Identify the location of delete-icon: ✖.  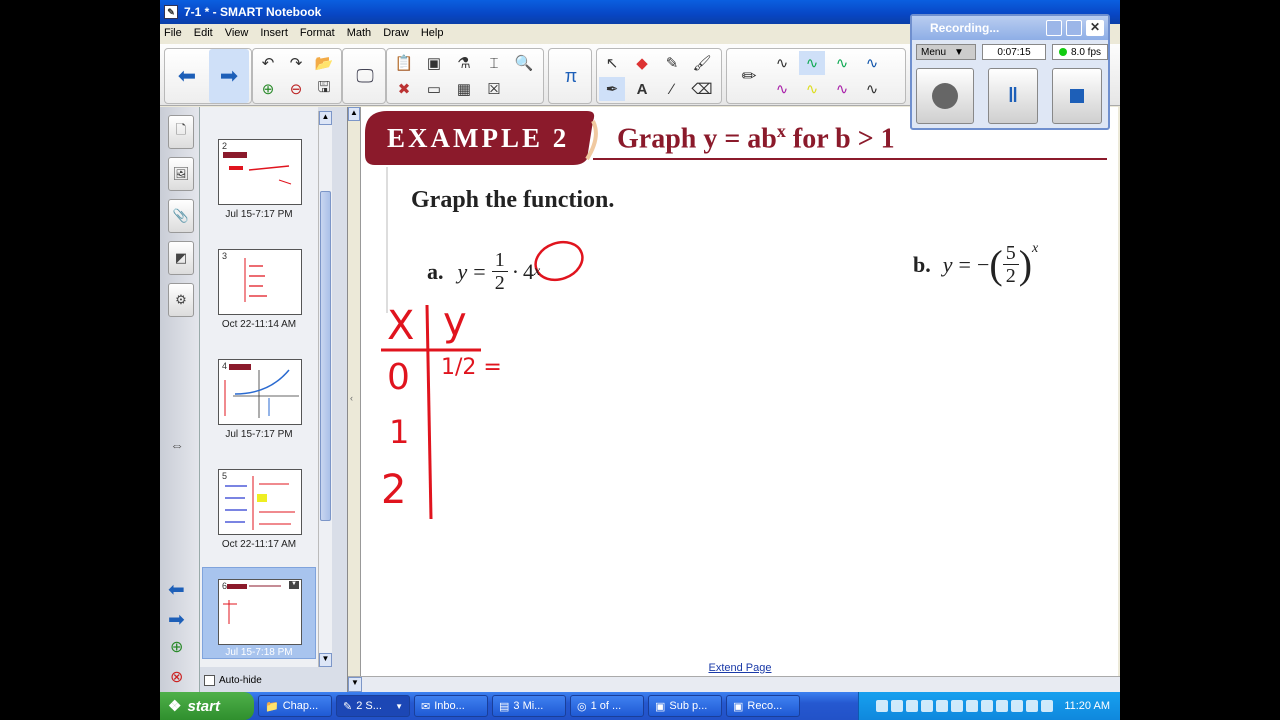
(404, 89).